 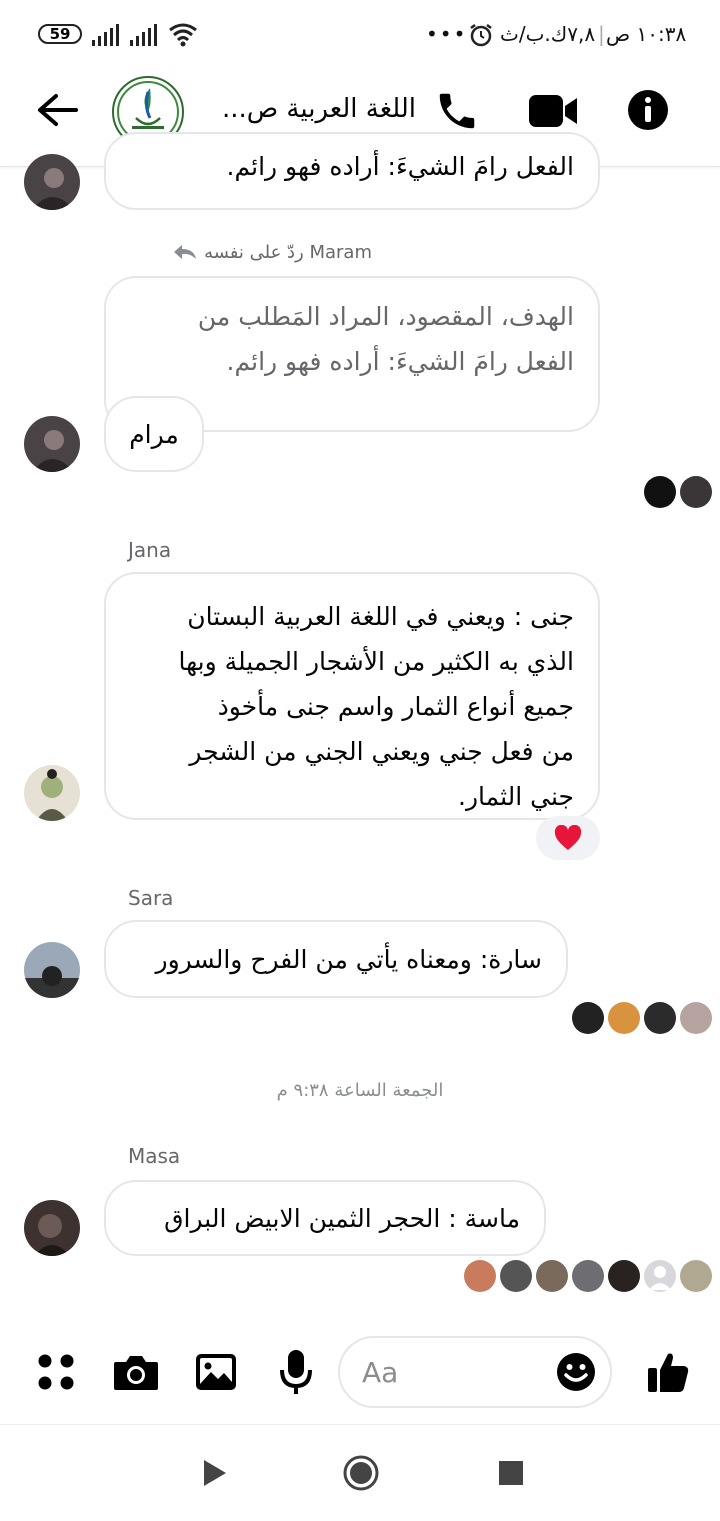 What do you see at coordinates (553, 111) in the screenshot?
I see `video-camera-icon` at bounding box center [553, 111].